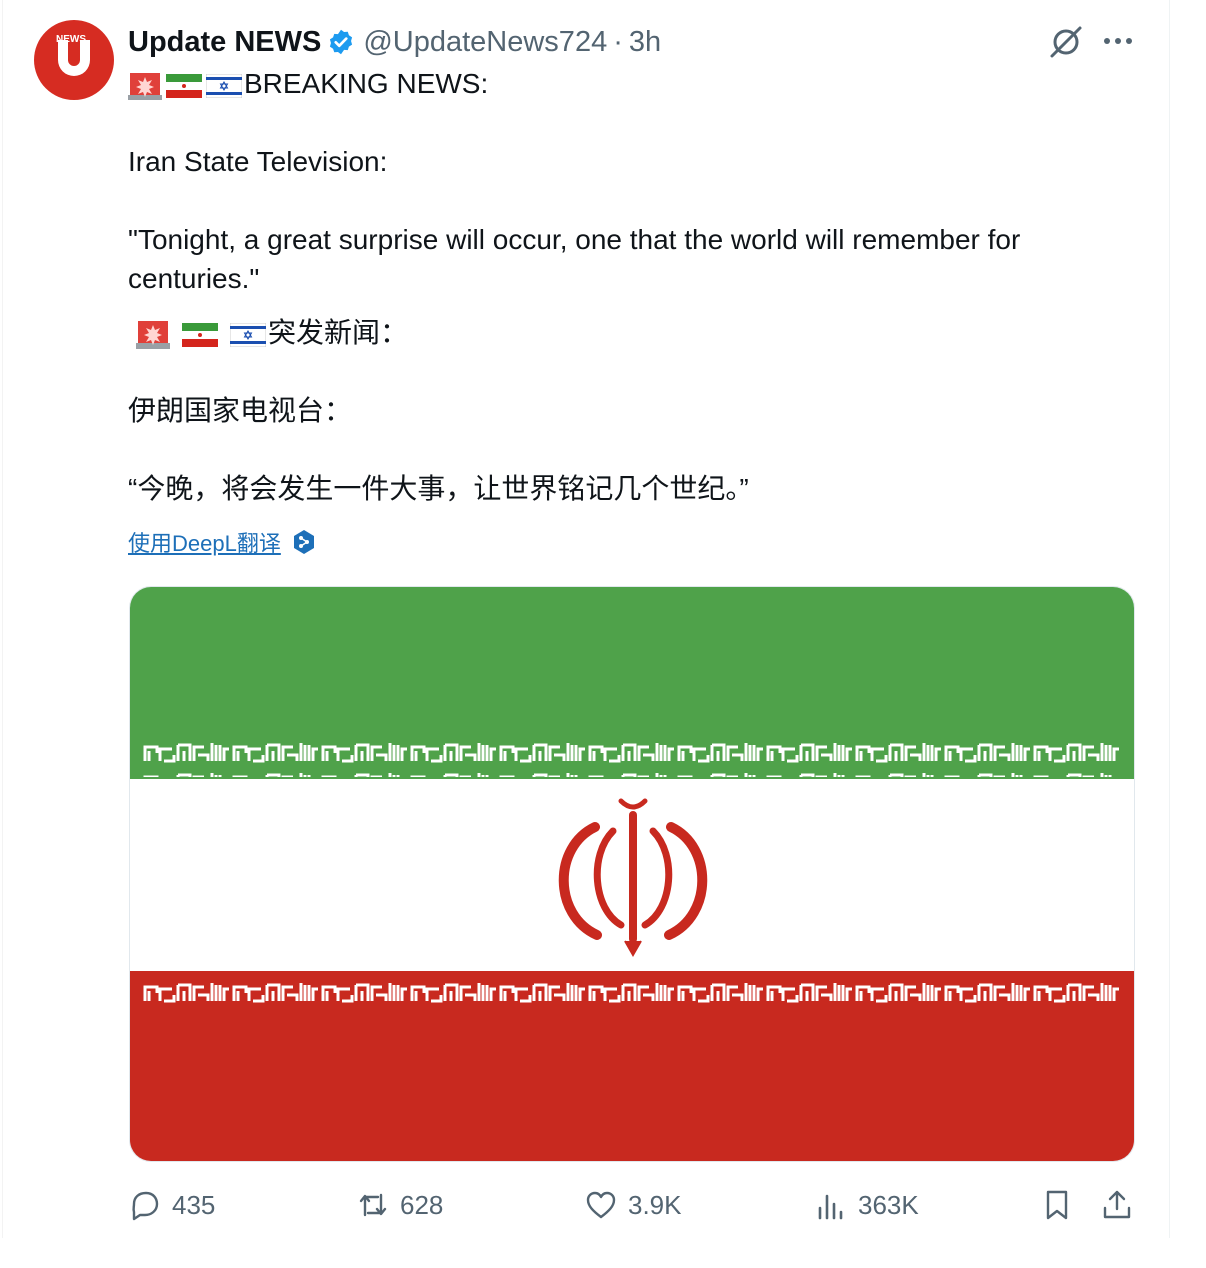  I want to click on bookmark-button, so click(1057, 1205).